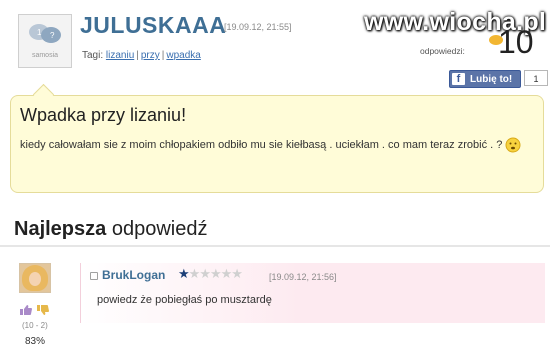 This screenshot has width=550, height=349. Describe the element at coordinates (516, 42) in the screenshot. I see `answers-count: 10` at that location.